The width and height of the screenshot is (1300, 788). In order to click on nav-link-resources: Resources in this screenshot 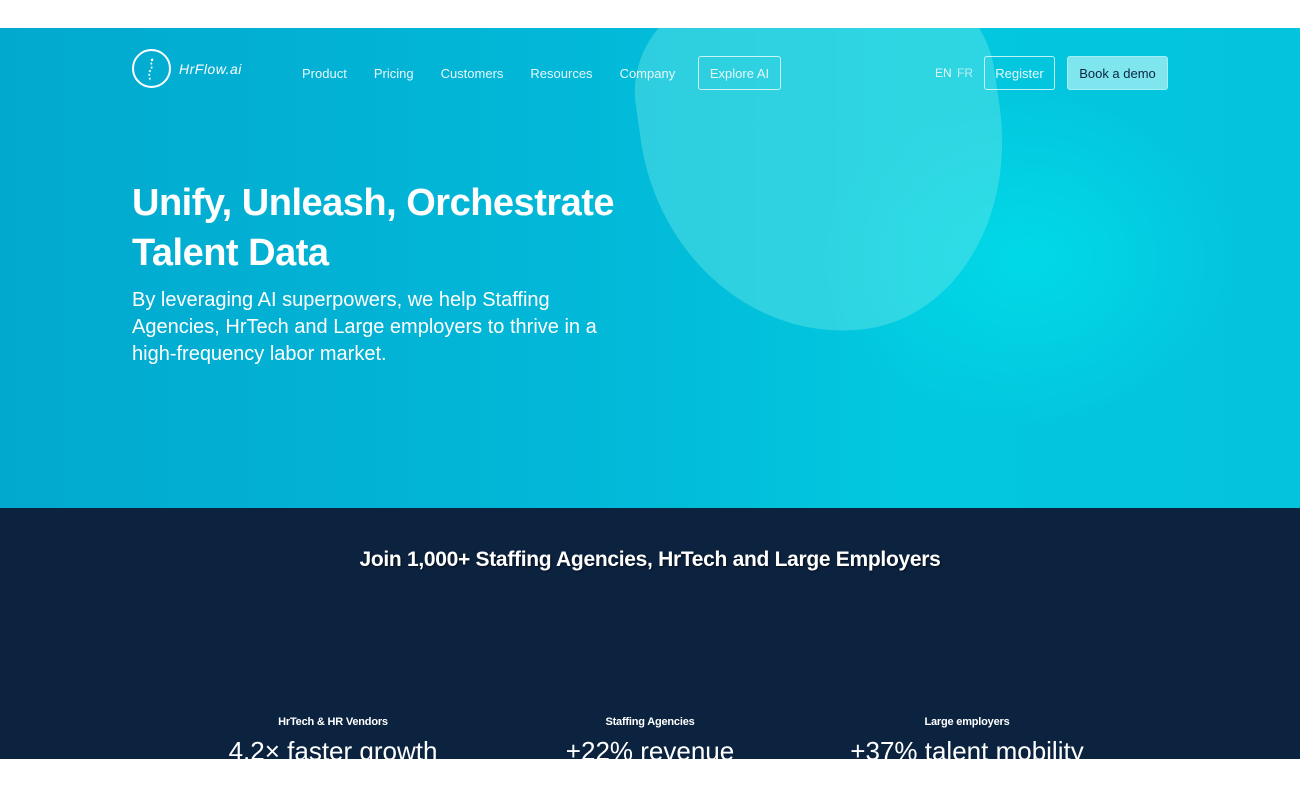, I will do `click(561, 73)`.